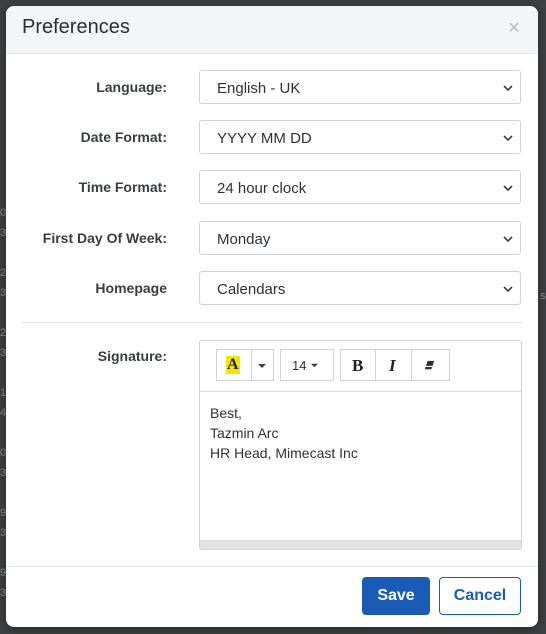 This screenshot has height=634, width=546. I want to click on section-divider, so click(272, 322).